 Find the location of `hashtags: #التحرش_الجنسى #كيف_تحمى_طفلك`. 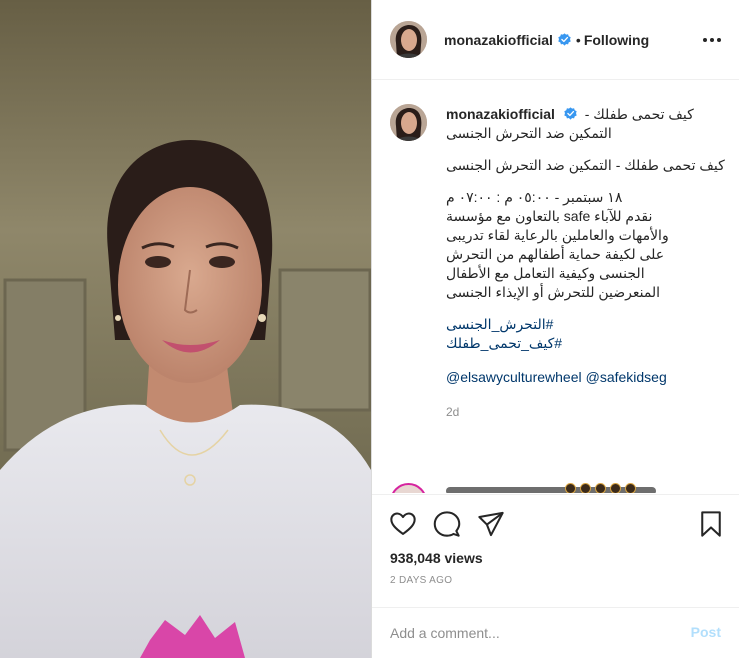

hashtags: #التحرش_الجنسى #كيف_تحمى_طفلك is located at coordinates (585, 334).